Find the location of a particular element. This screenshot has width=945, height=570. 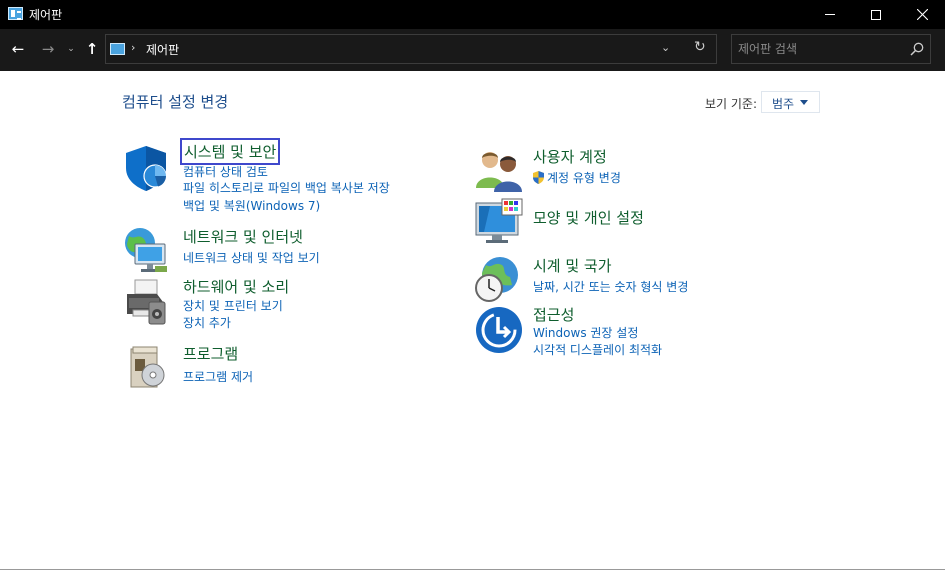

category-network-internet: 네트워크 및 인터넷 네트워크 상태 및 작업 보기 is located at coordinates (288, 249).